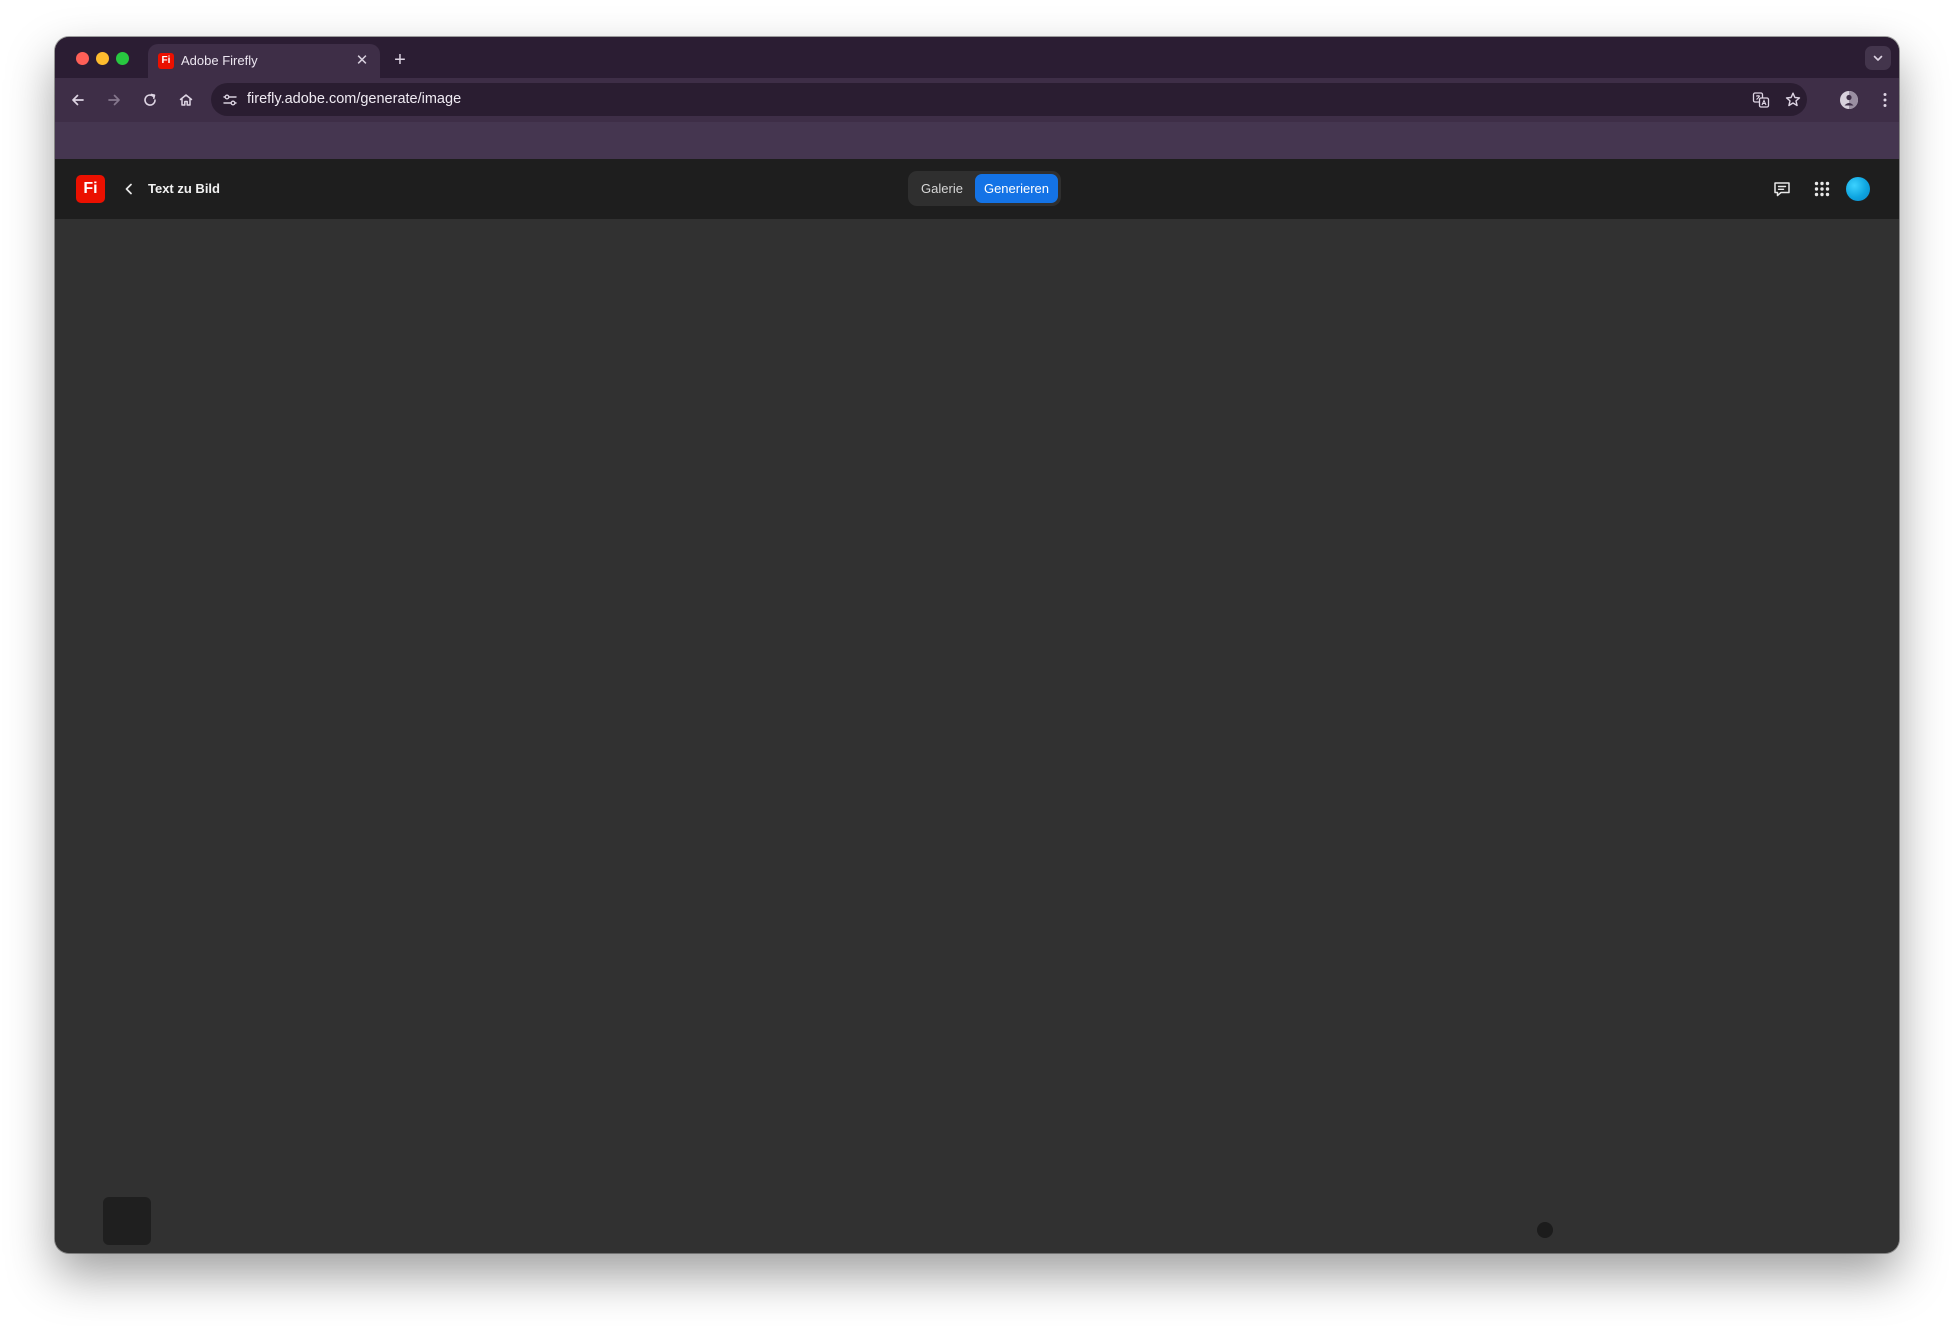  What do you see at coordinates (1849, 100) in the screenshot?
I see `profile-icon` at bounding box center [1849, 100].